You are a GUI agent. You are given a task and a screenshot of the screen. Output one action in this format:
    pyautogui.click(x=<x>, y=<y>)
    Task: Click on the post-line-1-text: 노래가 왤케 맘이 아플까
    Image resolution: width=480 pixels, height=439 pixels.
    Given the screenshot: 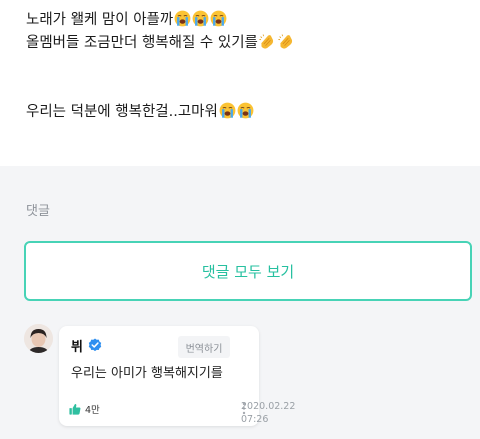 What is the action you would take?
    pyautogui.click(x=100, y=20)
    